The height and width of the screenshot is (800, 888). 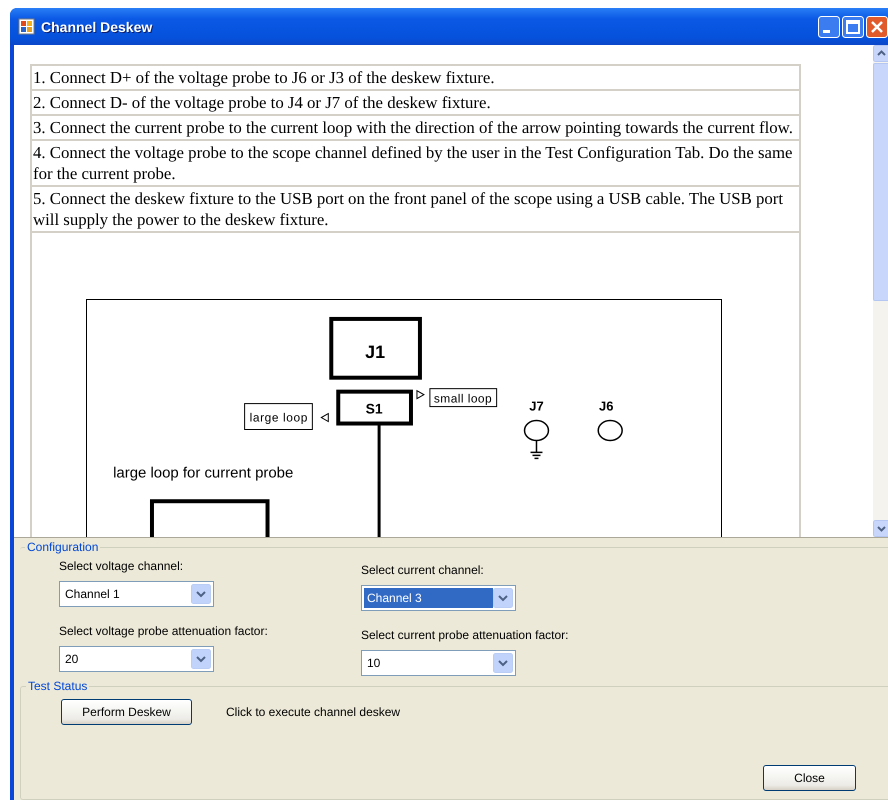 What do you see at coordinates (880, 291) in the screenshot?
I see `scrollbar` at bounding box center [880, 291].